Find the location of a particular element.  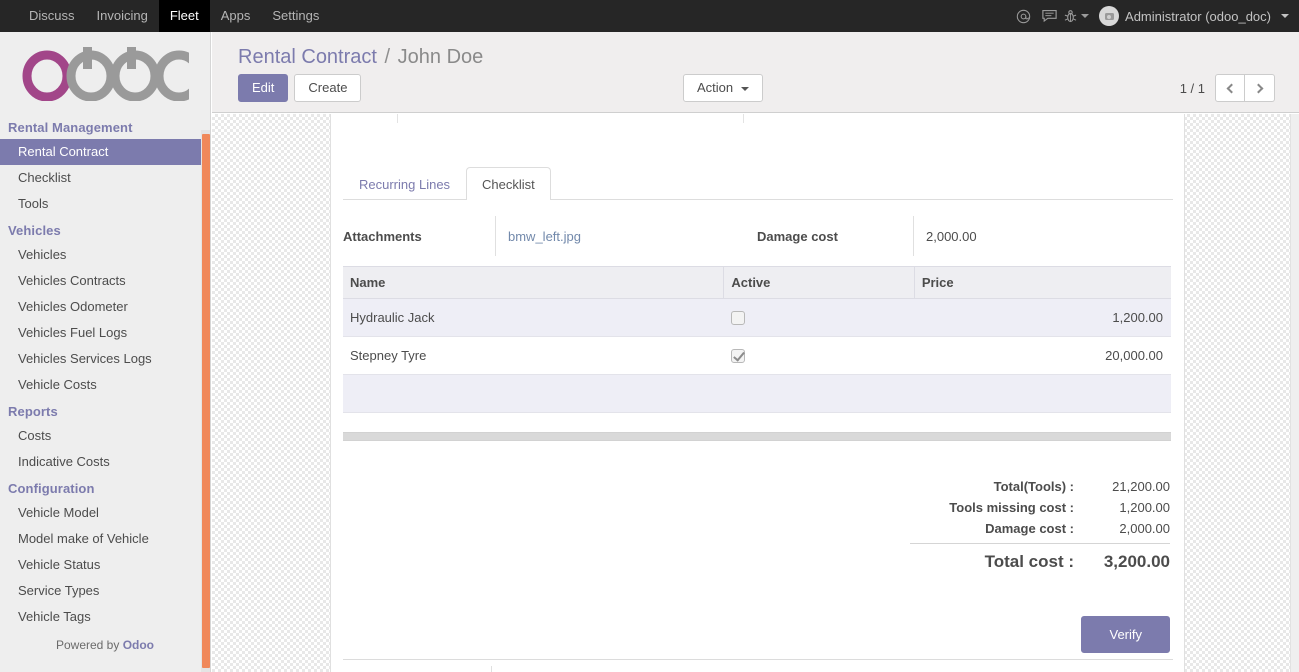

sidebar-section-rental-management: Rental Management is located at coordinates (70, 127).